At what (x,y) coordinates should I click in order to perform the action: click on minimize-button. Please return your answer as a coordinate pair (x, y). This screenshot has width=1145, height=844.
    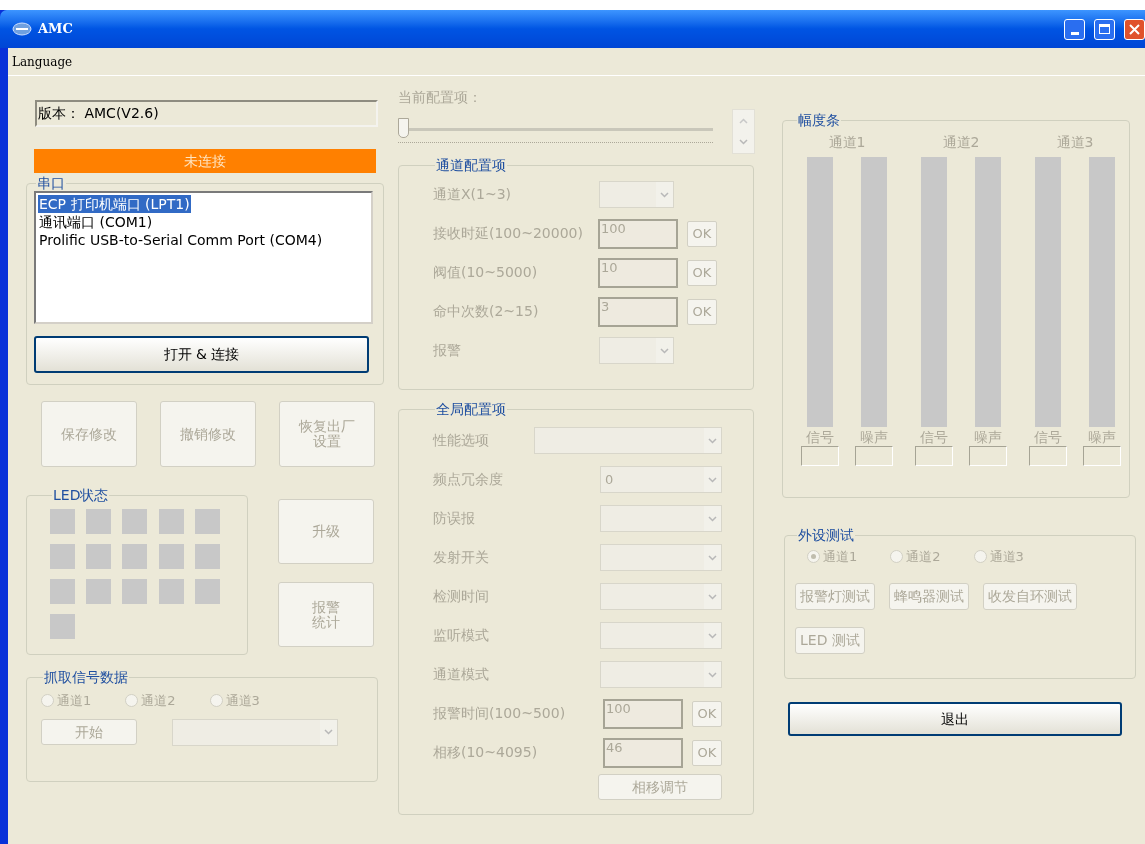
    Looking at the image, I should click on (1074, 29).